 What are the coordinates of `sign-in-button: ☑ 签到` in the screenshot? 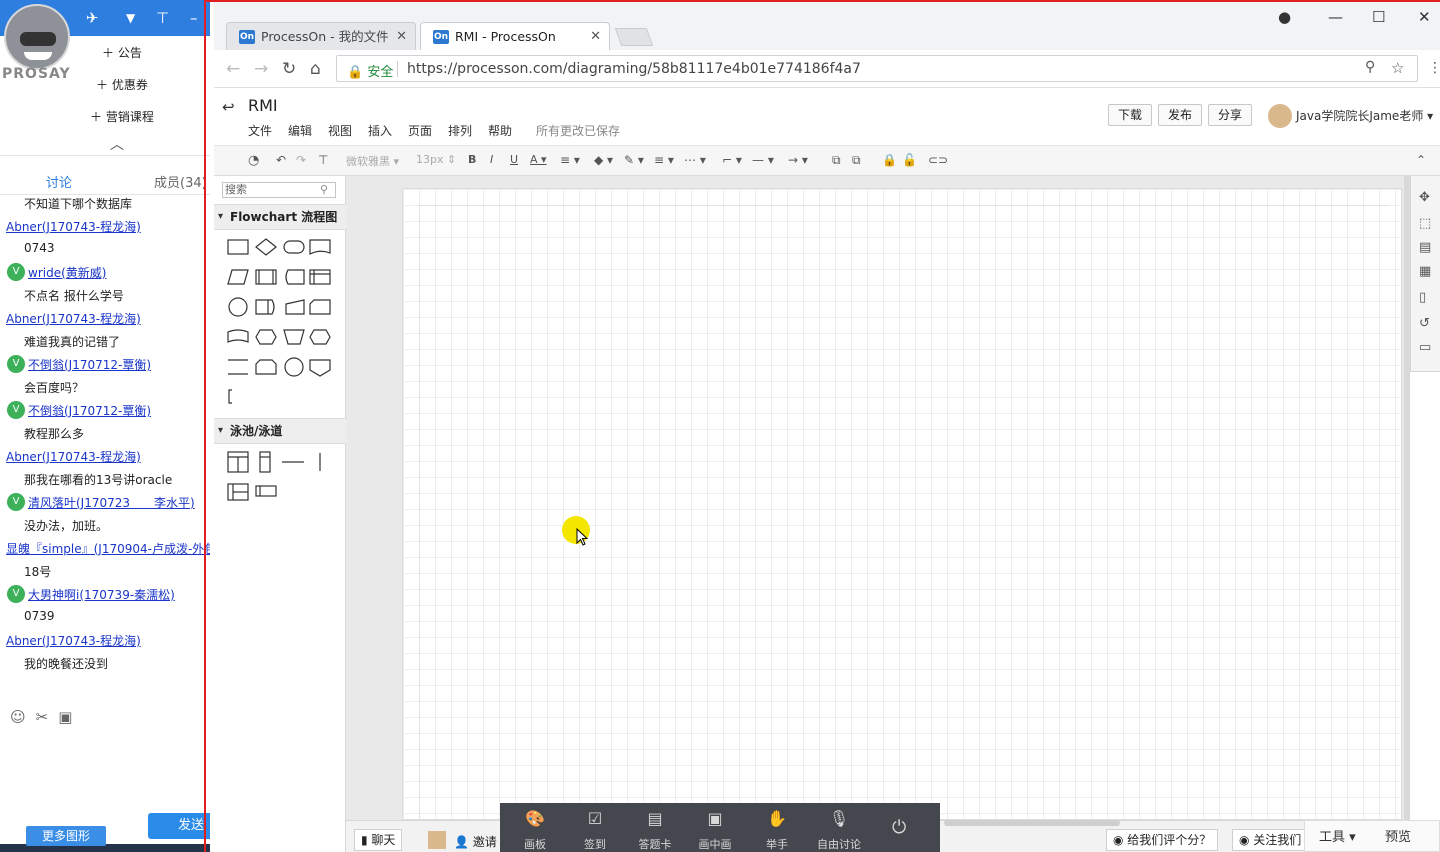 It's located at (595, 830).